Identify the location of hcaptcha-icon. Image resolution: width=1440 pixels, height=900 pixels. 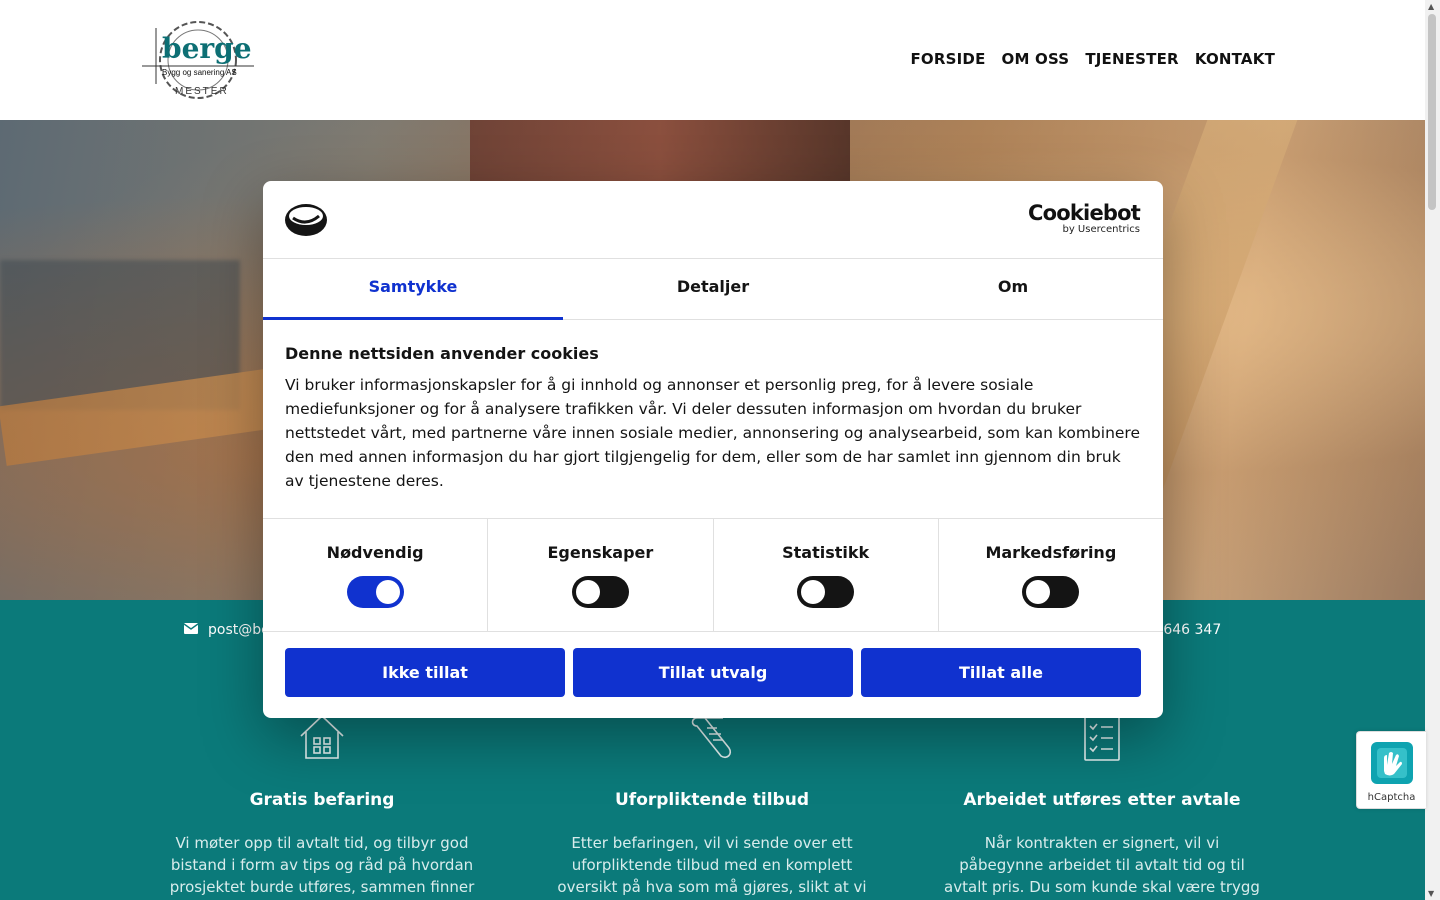
(1392, 765).